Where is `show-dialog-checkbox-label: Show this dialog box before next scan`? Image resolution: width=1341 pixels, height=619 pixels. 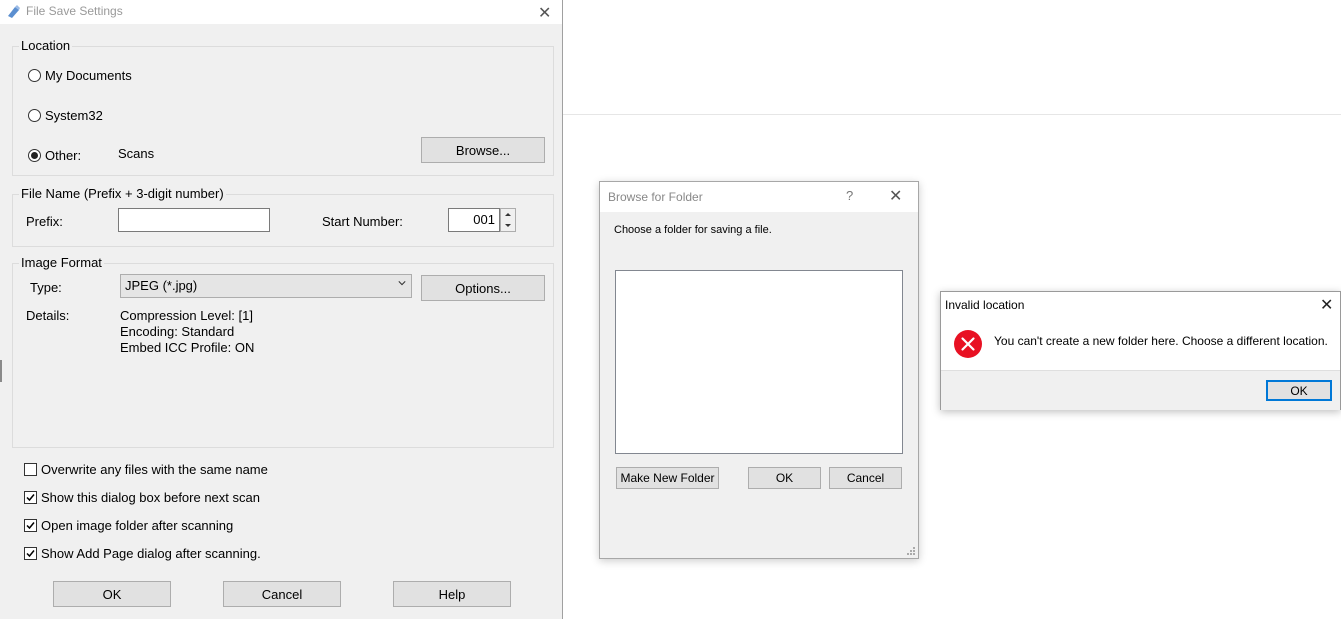 show-dialog-checkbox-label: Show this dialog box before next scan is located at coordinates (150, 497).